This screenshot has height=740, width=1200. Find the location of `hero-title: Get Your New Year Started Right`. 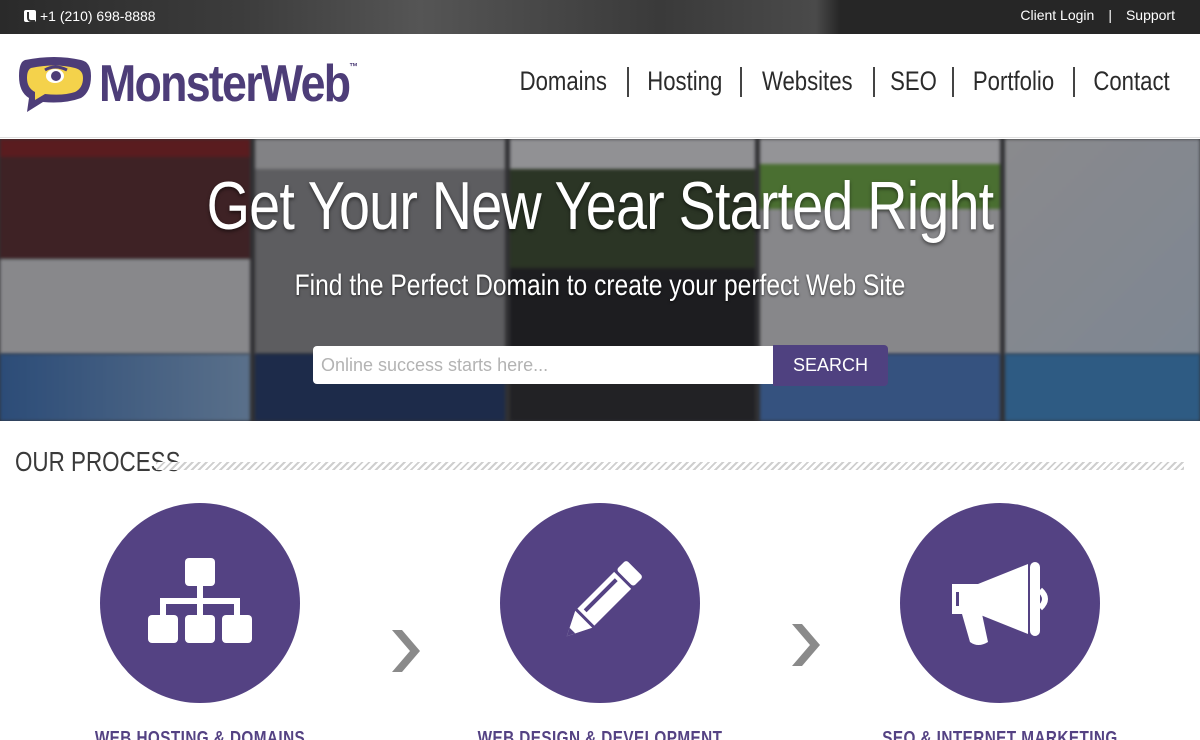

hero-title: Get Your New Year Started Right is located at coordinates (600, 206).